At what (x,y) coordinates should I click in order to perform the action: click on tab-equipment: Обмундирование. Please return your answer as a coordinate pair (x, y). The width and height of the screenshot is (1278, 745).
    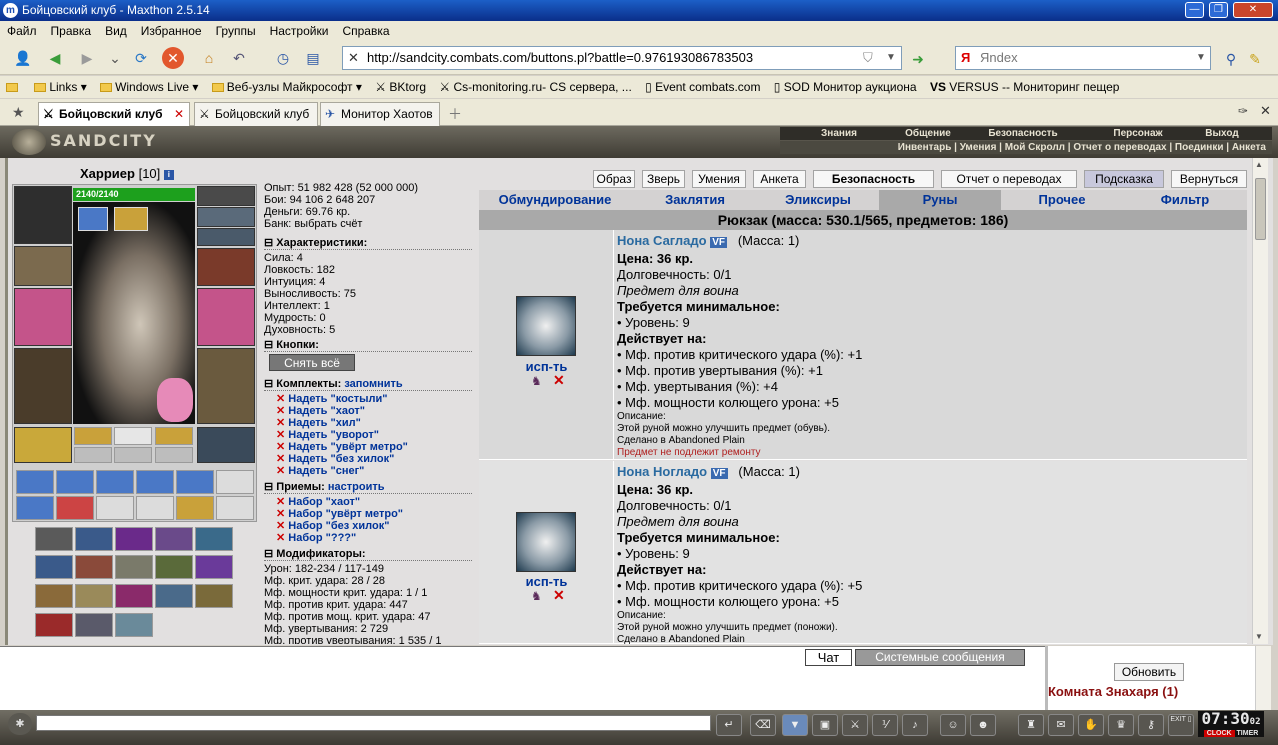
    Looking at the image, I should click on (555, 200).